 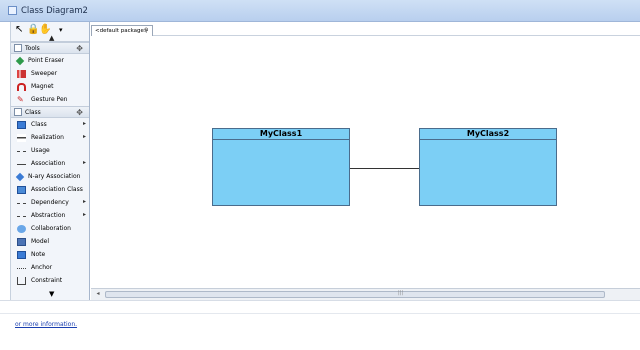 I want to click on horizontal-scrollbar: ◂ |||, so click(x=365, y=294).